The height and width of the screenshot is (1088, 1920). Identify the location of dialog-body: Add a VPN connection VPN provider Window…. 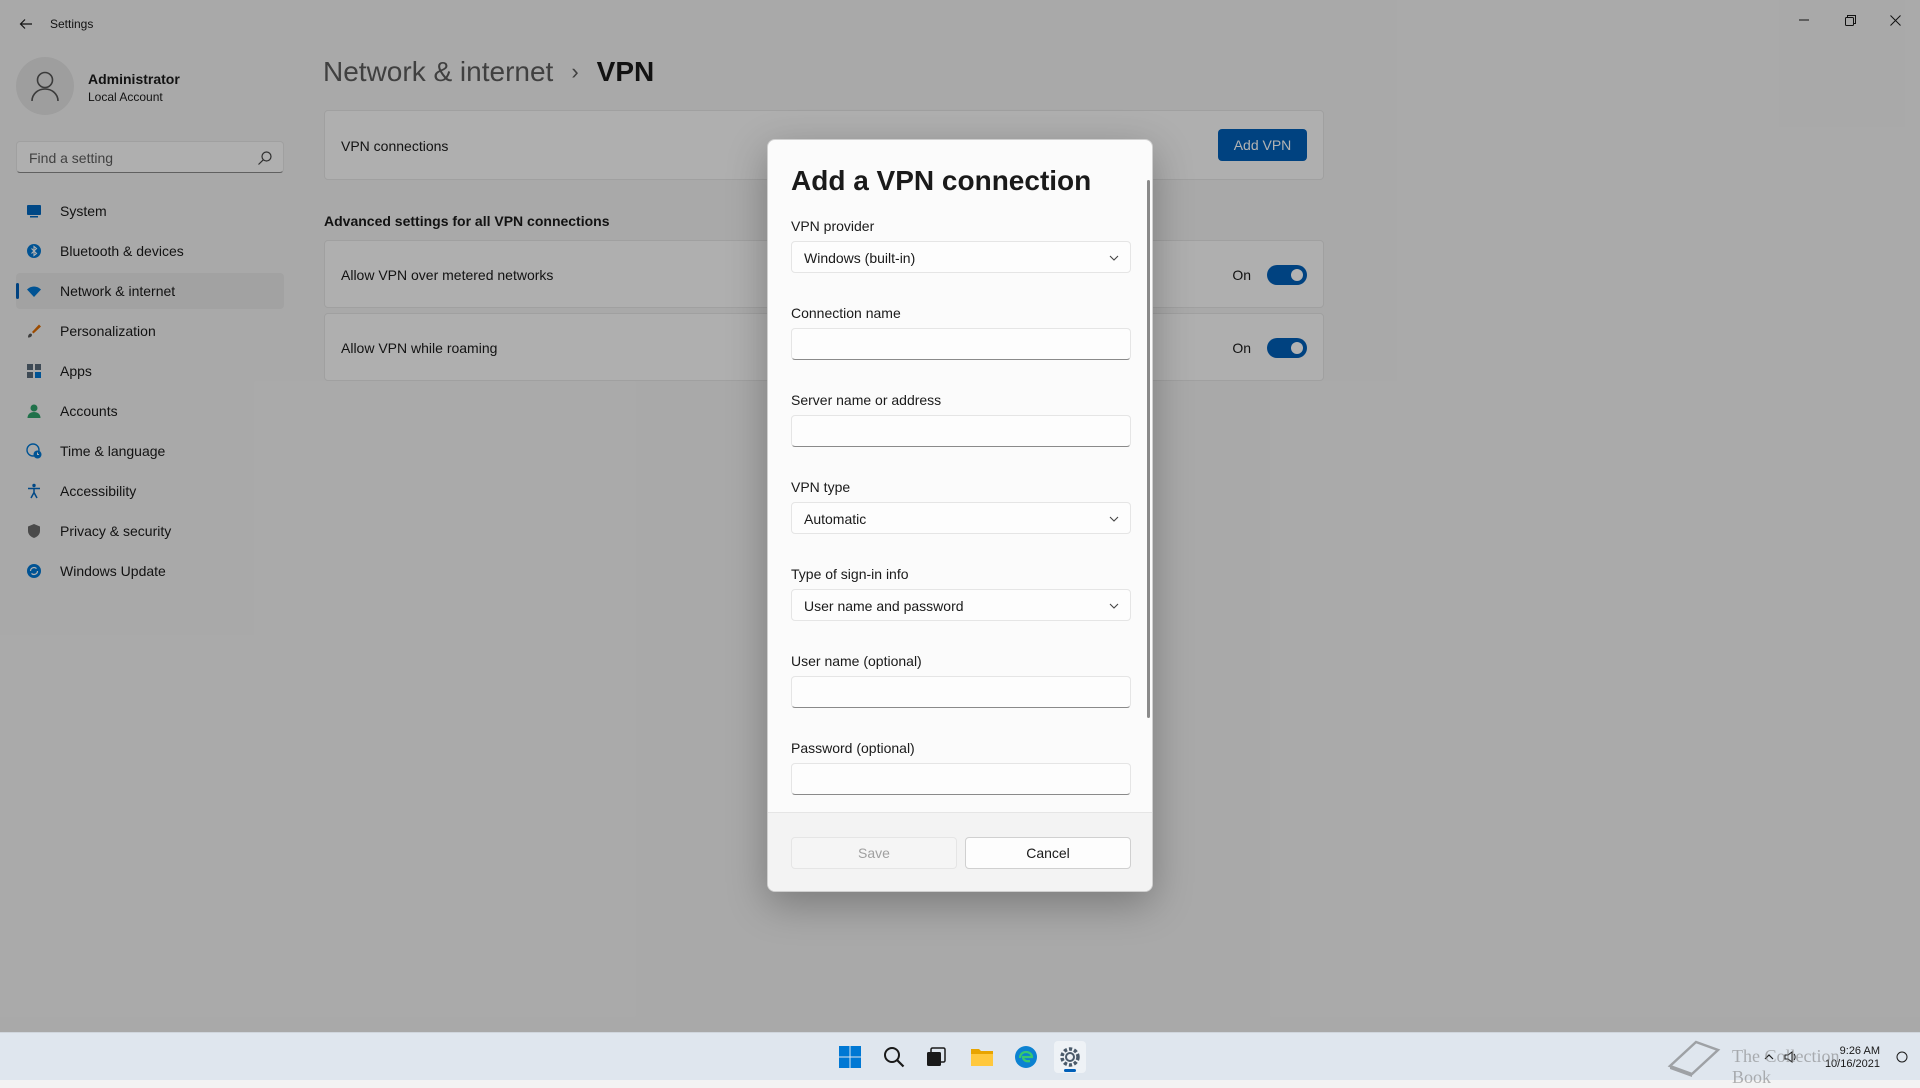
(960, 476).